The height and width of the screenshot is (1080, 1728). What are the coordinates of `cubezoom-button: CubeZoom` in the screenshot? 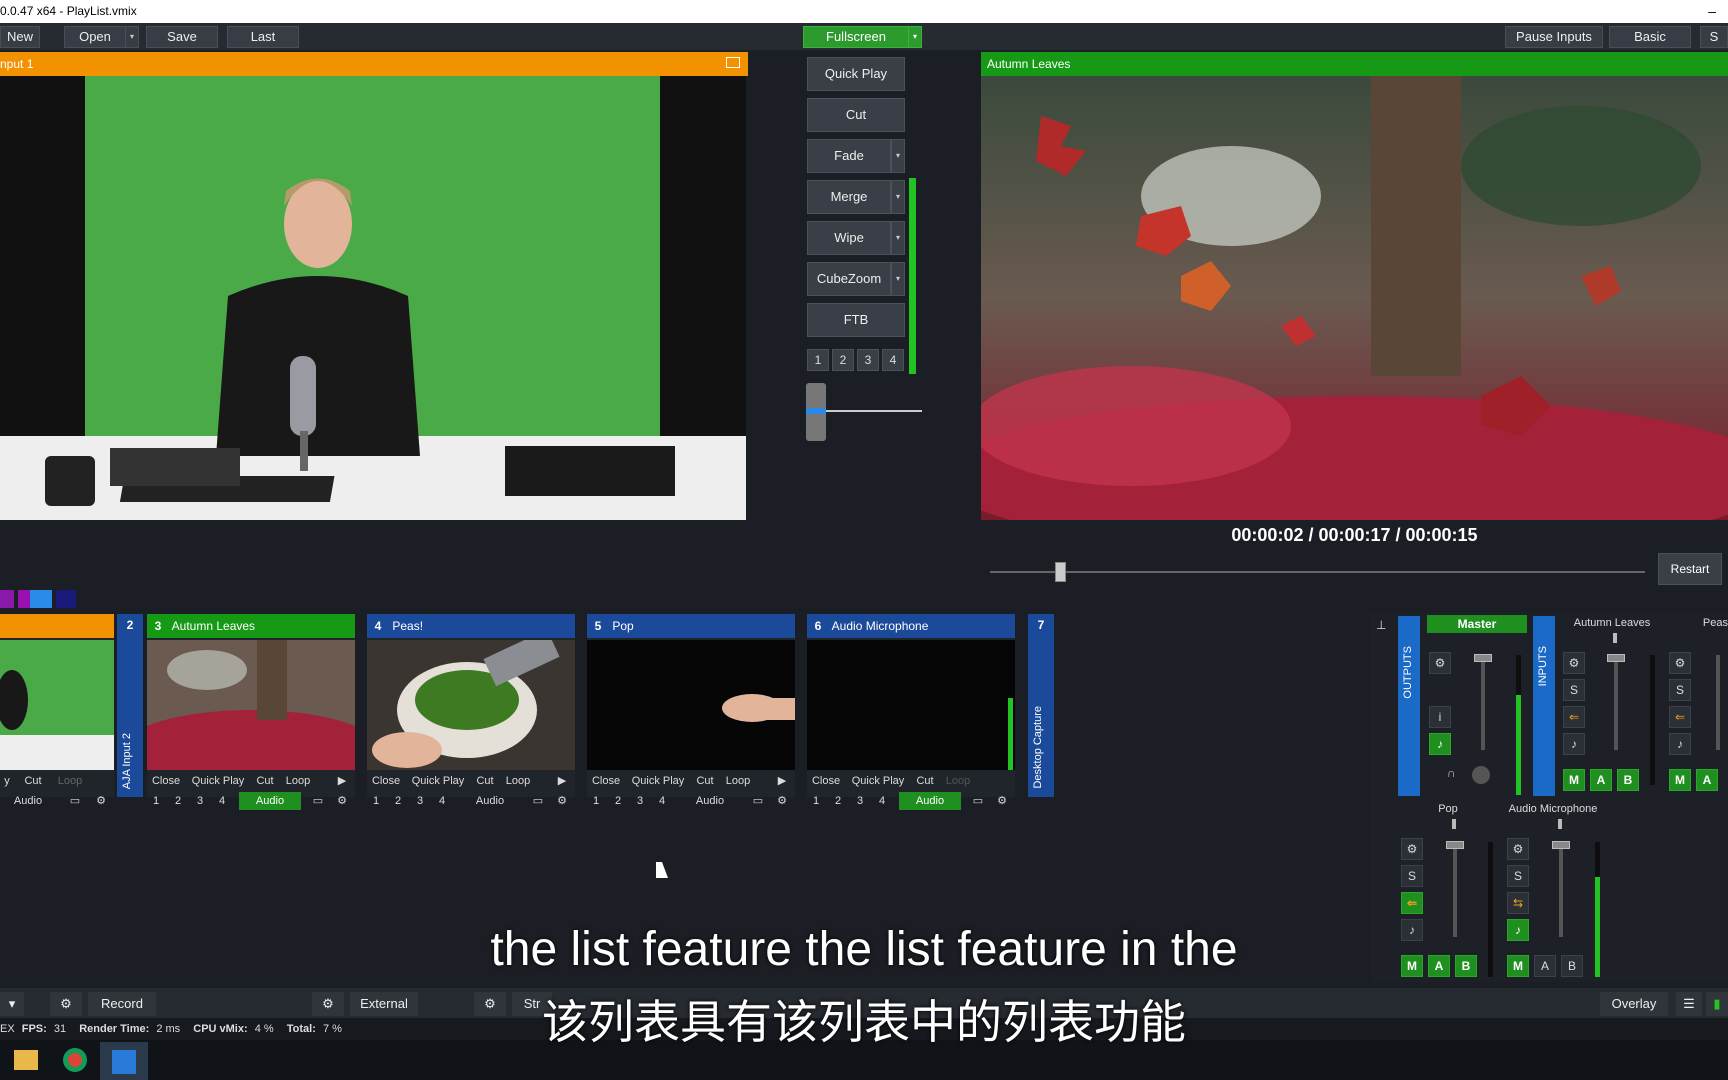 It's located at (849, 279).